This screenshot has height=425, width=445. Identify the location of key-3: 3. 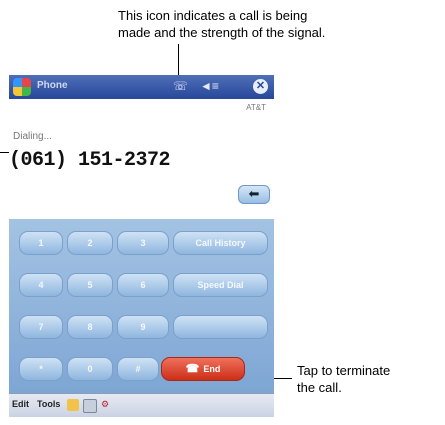
(143, 243).